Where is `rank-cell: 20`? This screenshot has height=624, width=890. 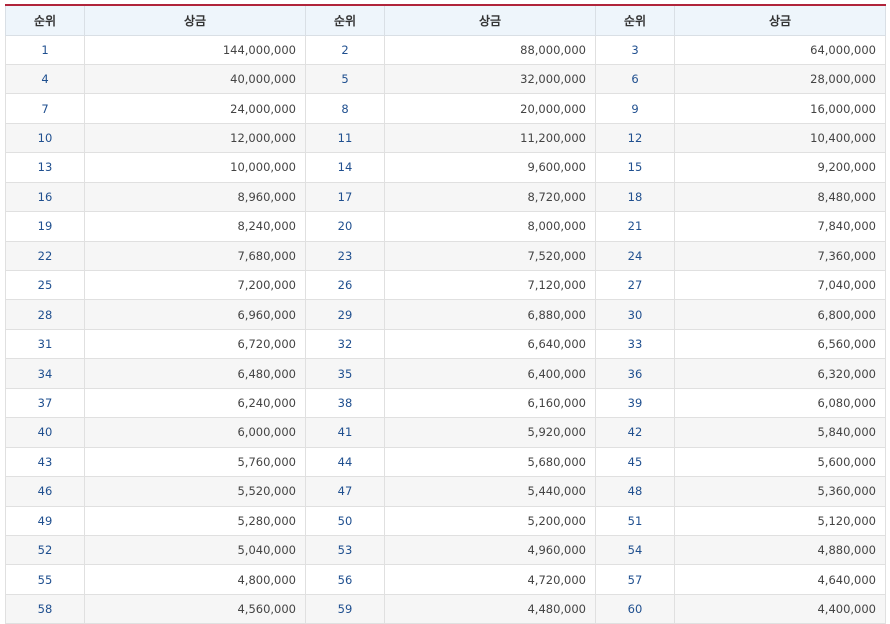
rank-cell: 20 is located at coordinates (345, 226).